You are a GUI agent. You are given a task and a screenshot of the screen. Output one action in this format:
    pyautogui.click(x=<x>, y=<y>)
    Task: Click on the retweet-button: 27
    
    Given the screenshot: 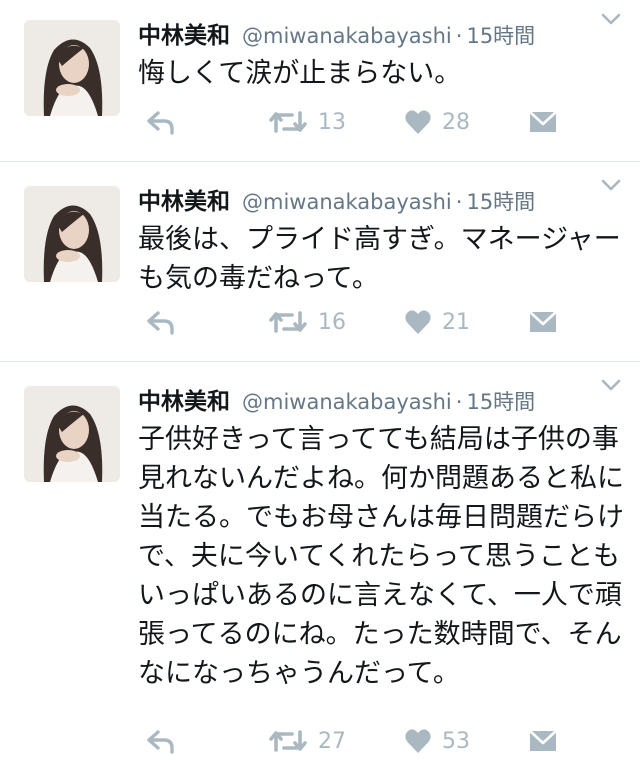 What is the action you would take?
    pyautogui.click(x=307, y=741)
    